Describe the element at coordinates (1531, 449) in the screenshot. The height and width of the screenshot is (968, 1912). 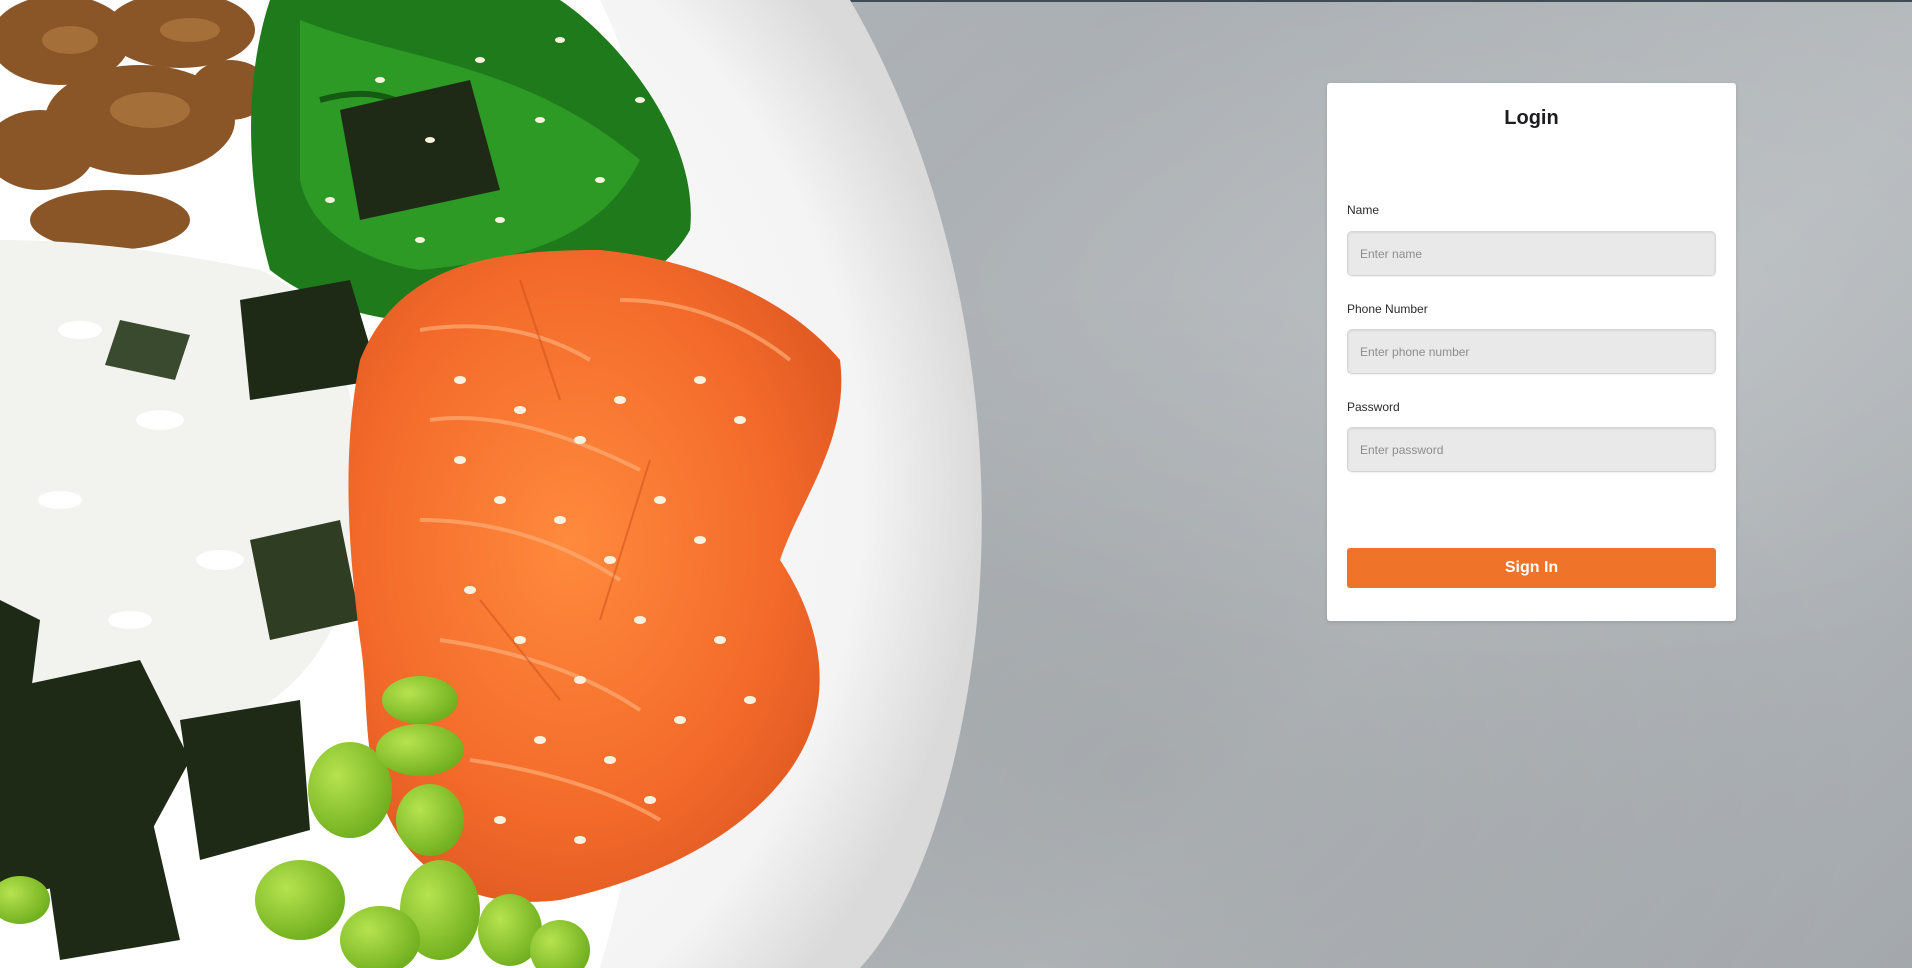
I see `password-input` at that location.